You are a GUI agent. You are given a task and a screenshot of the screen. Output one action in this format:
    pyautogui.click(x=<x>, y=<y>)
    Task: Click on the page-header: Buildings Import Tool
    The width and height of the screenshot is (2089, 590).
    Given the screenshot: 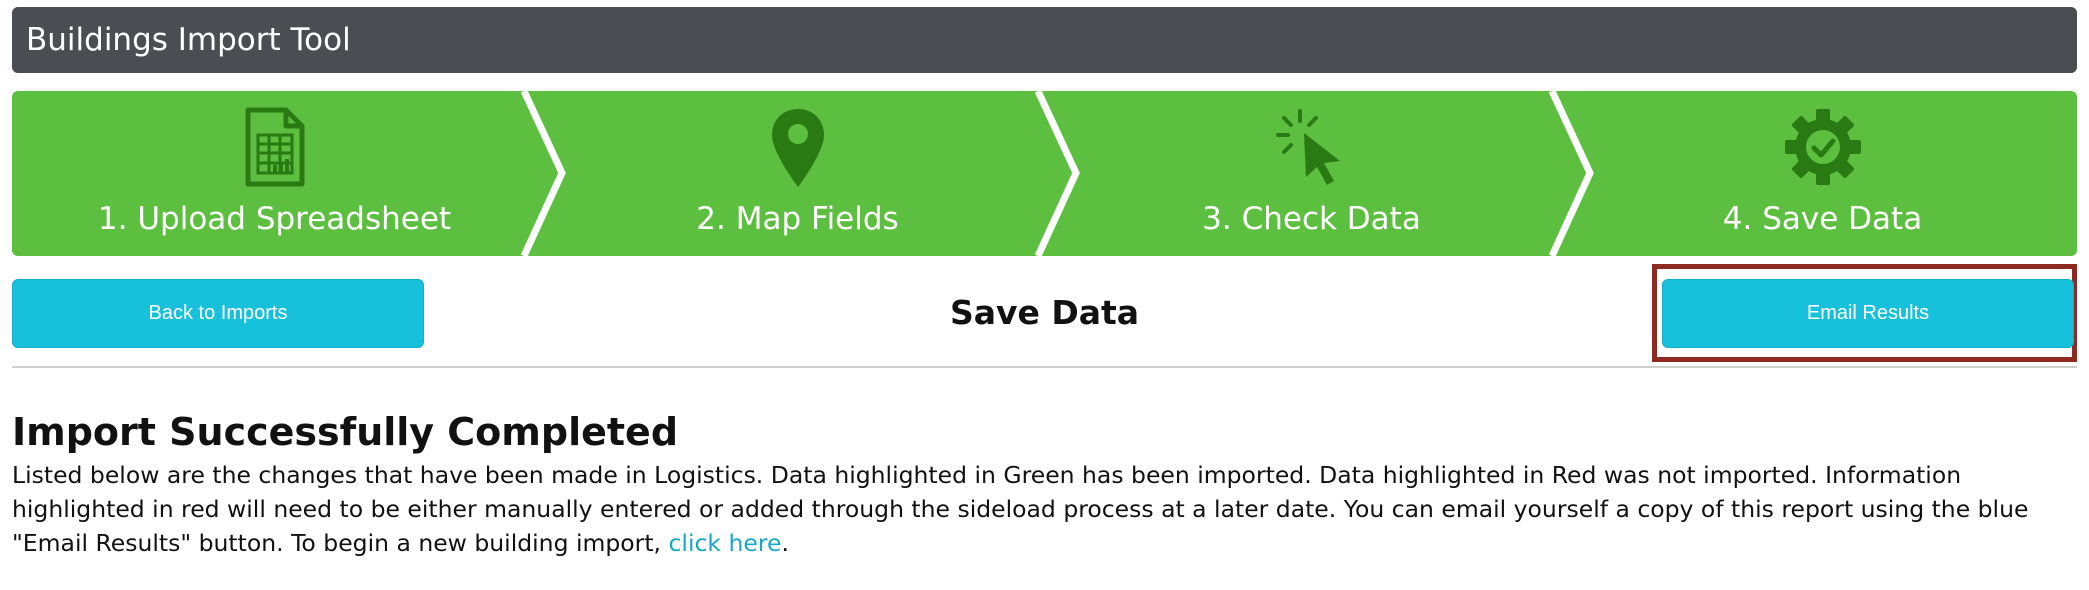 What is the action you would take?
    pyautogui.click(x=1044, y=40)
    